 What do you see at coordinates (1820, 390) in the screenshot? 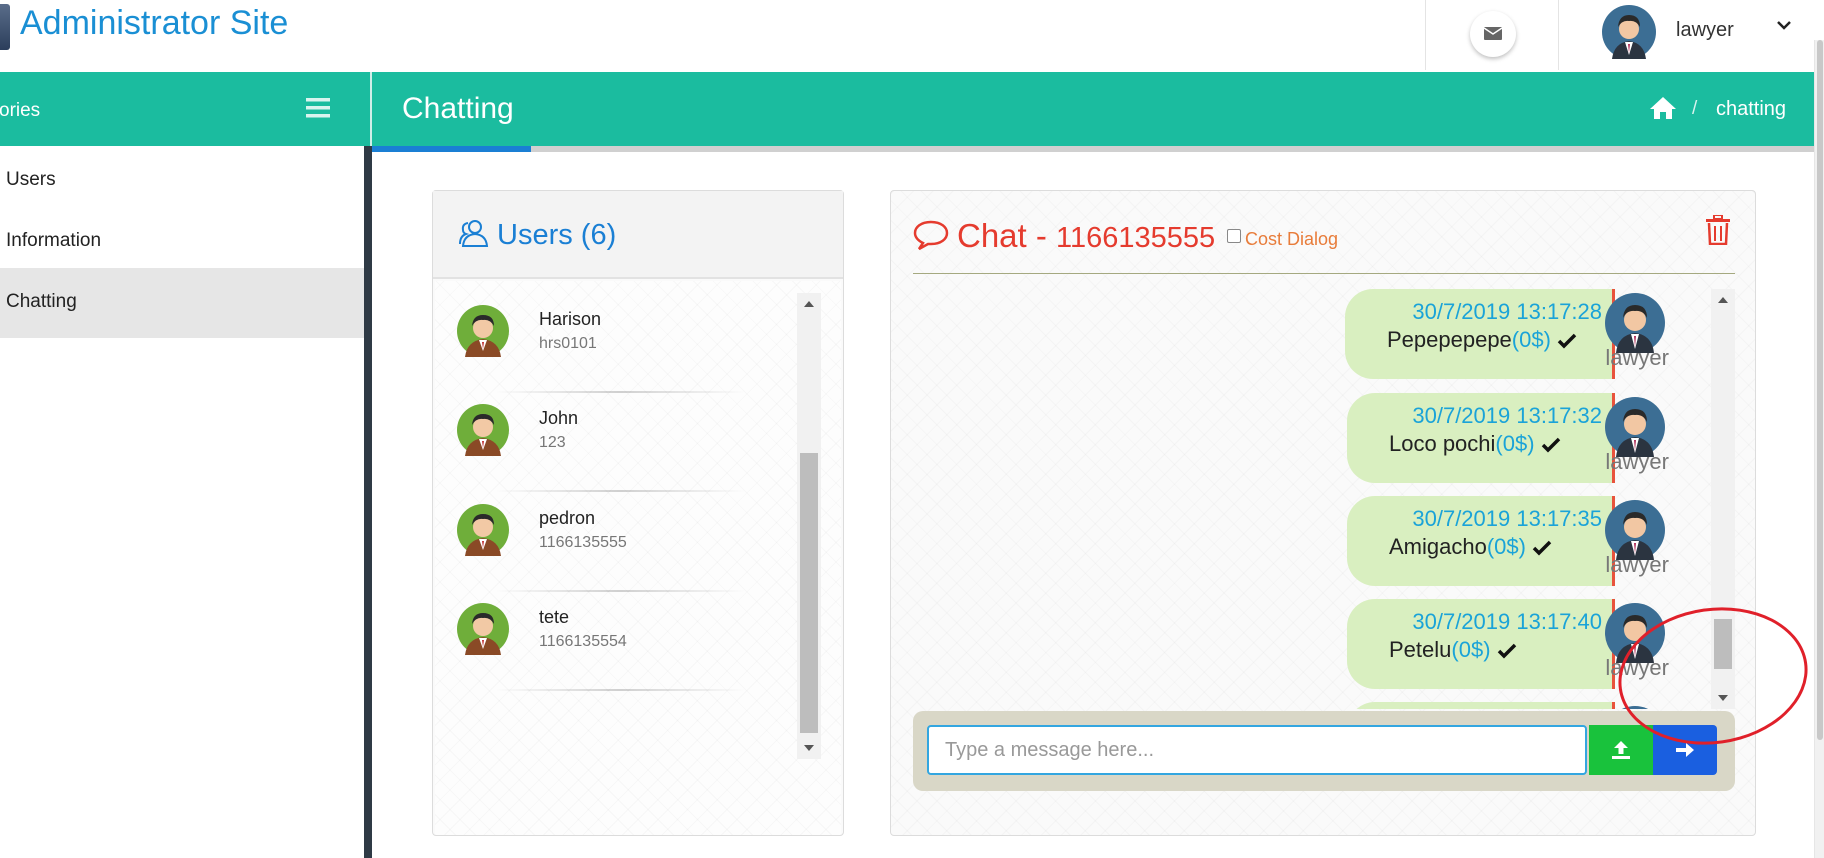
I see `page-scrollbar-thumb` at bounding box center [1820, 390].